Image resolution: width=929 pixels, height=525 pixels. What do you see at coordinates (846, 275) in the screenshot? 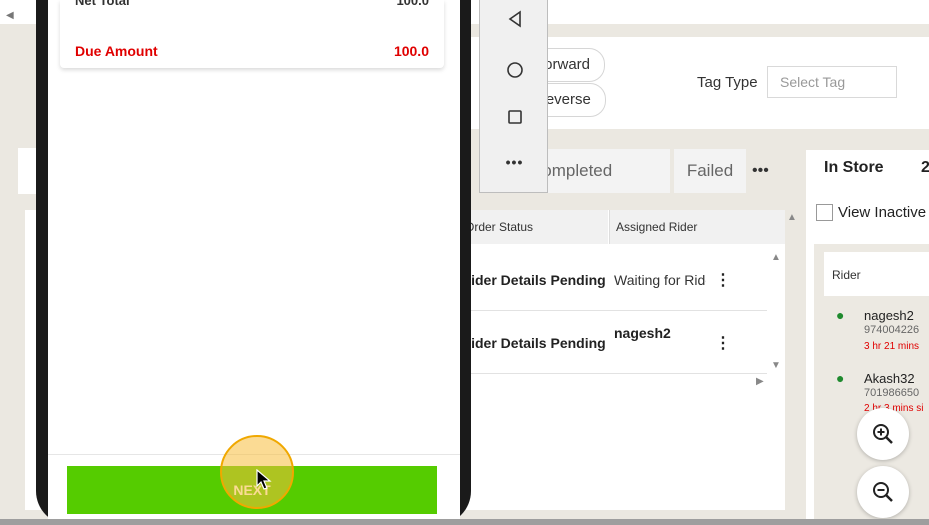
I see `rider-column-header: Rider` at bounding box center [846, 275].